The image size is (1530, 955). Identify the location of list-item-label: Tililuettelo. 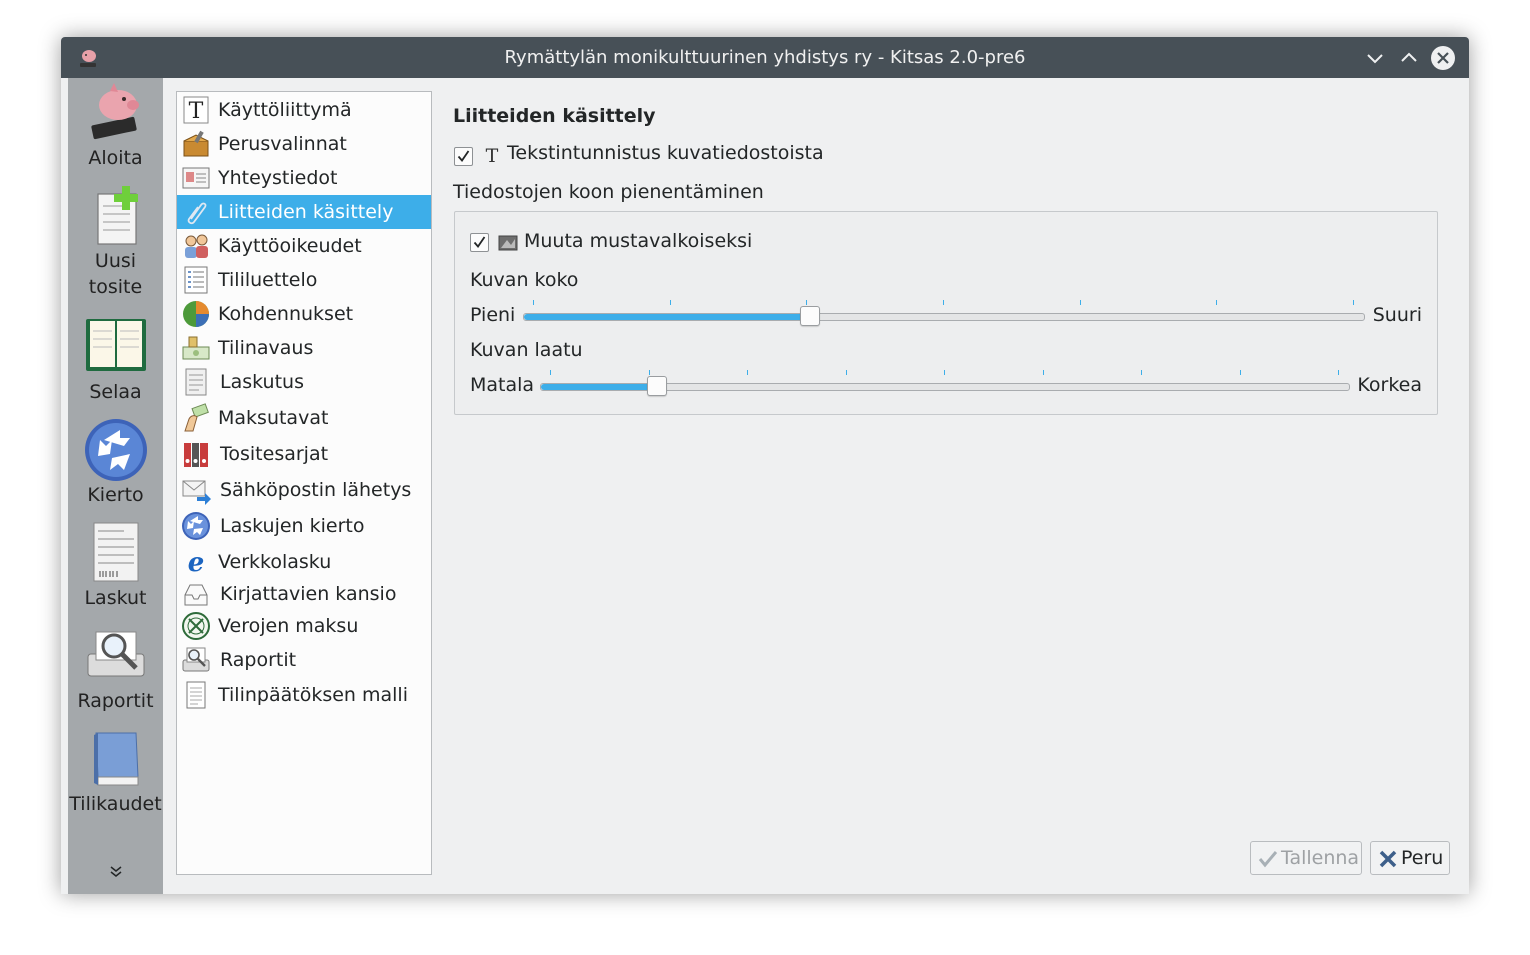
(268, 280).